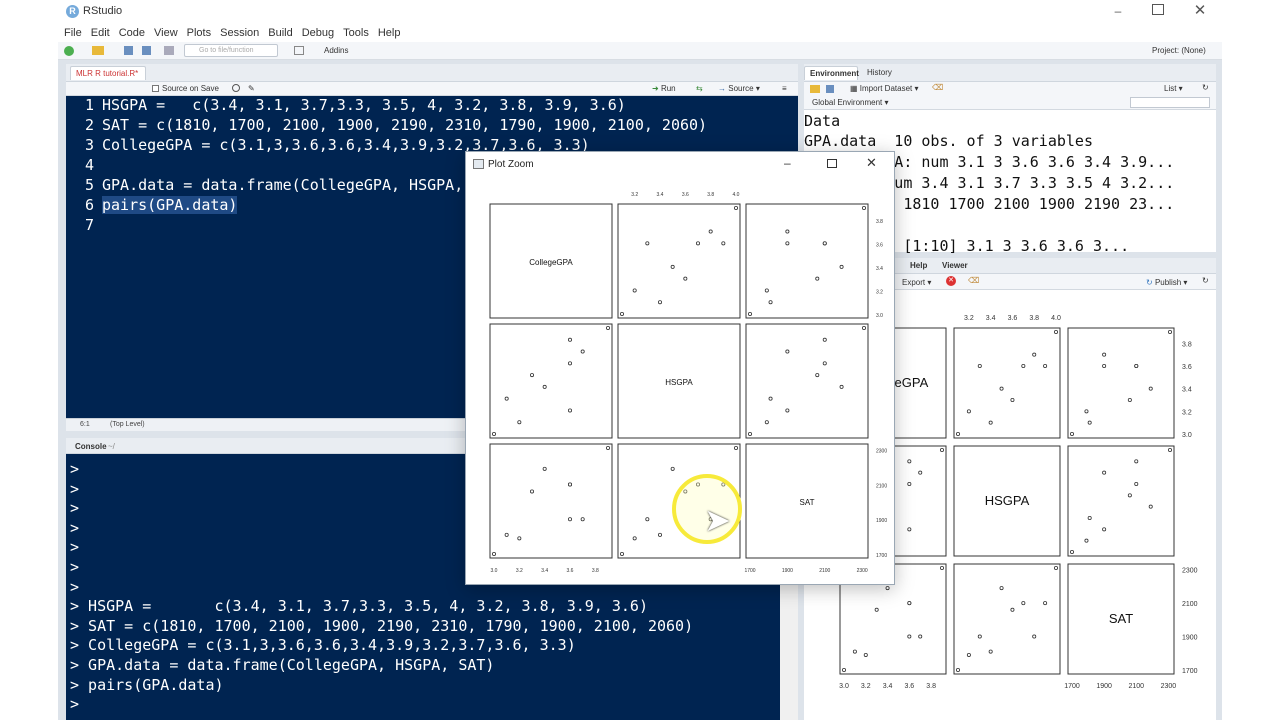  I want to click on editor-menu-icon: ≡, so click(784, 88).